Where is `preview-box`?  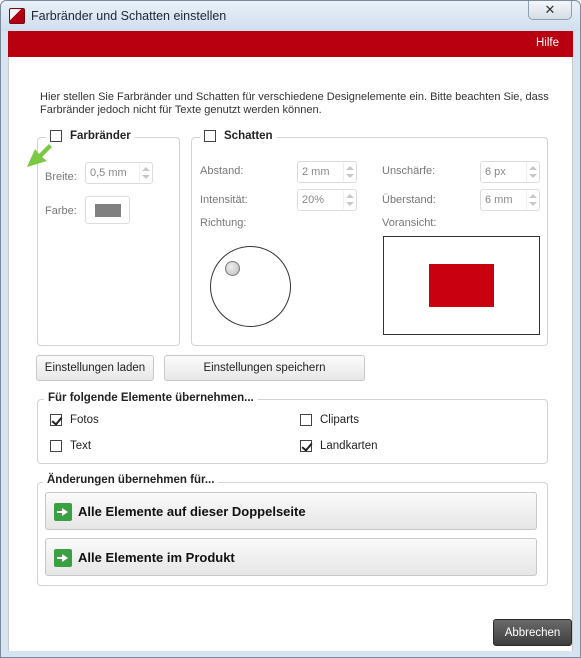 preview-box is located at coordinates (461, 285).